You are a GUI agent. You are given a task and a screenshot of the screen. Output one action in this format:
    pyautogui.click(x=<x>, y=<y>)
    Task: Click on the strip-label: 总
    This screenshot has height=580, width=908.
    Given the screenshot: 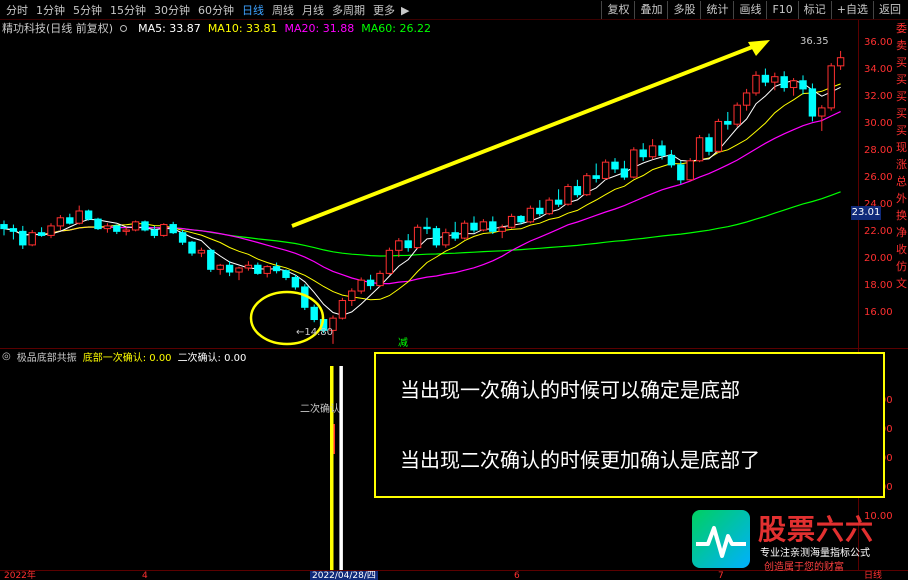 What is the action you would take?
    pyautogui.click(x=901, y=181)
    